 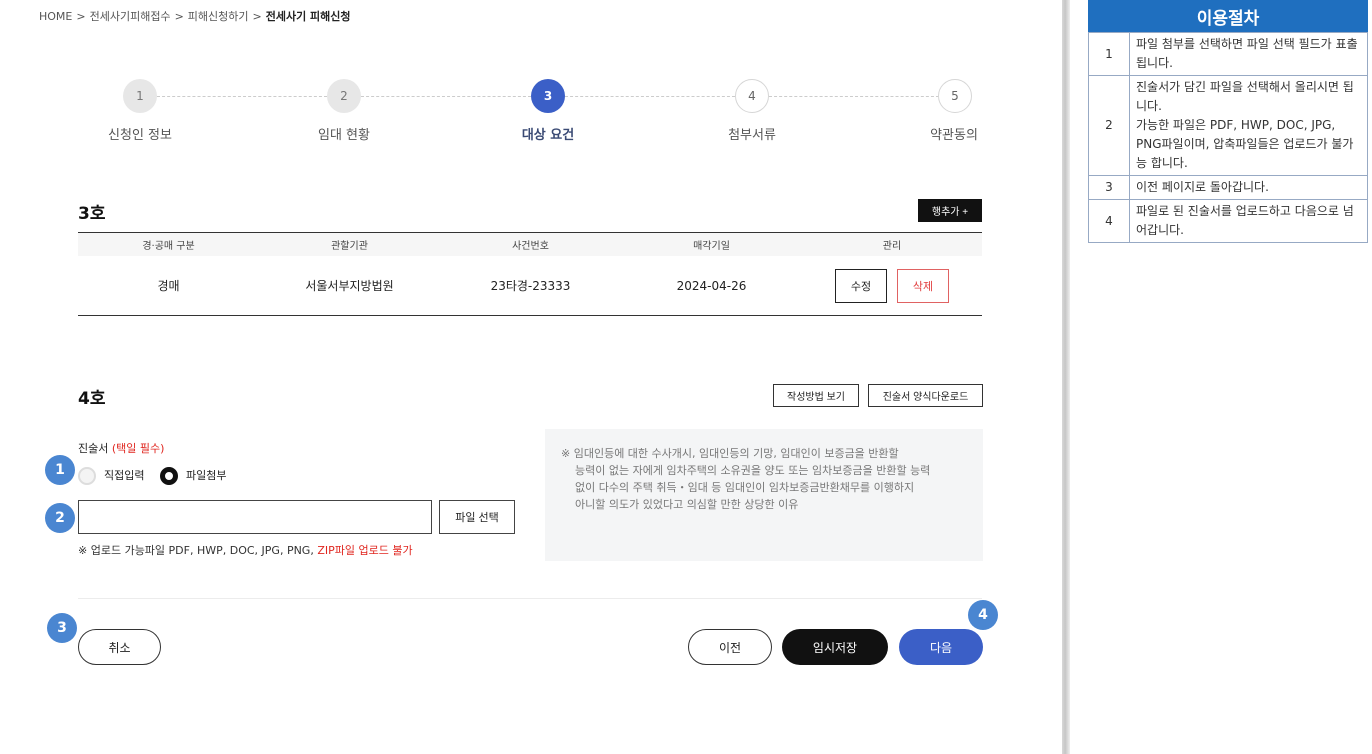 What do you see at coordinates (950, 210) in the screenshot?
I see `add-row-button: 행추가 +` at bounding box center [950, 210].